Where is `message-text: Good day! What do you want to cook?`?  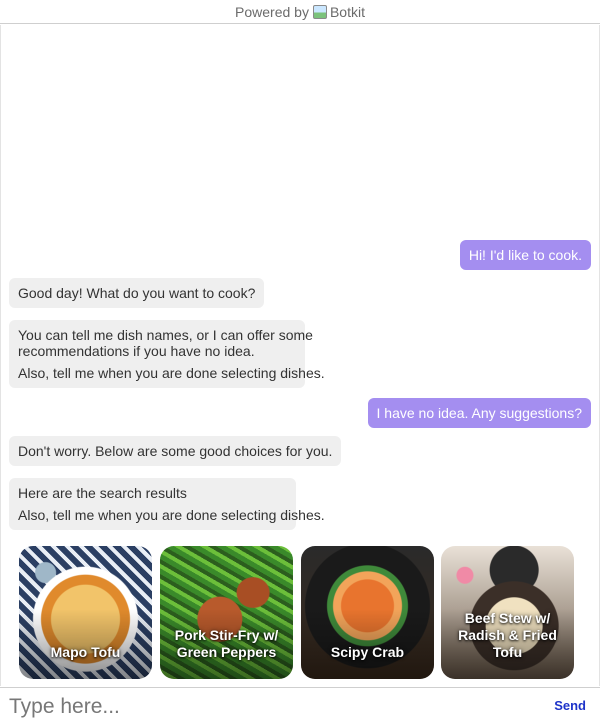
message-text: Good day! What do you want to cook? is located at coordinates (137, 293).